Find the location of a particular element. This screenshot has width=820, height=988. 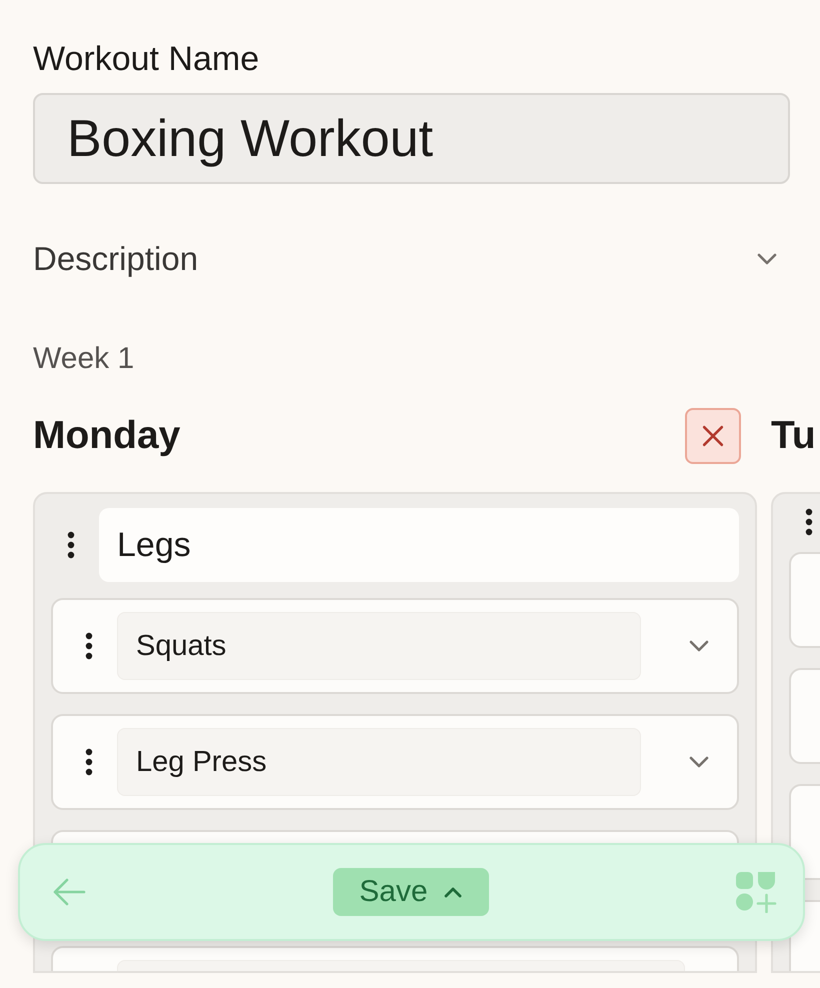

field-label: Workout Name is located at coordinates (146, 59).